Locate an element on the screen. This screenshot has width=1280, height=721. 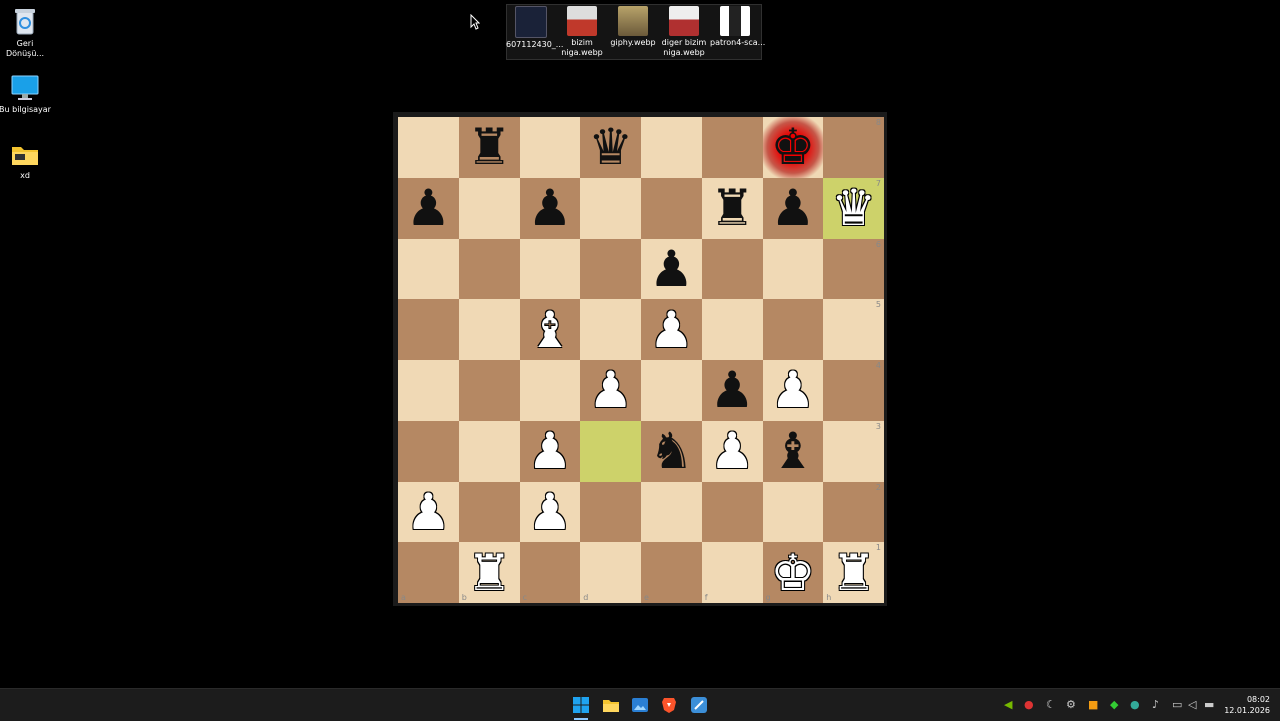
square-g8: ♚ is located at coordinates (793, 147).